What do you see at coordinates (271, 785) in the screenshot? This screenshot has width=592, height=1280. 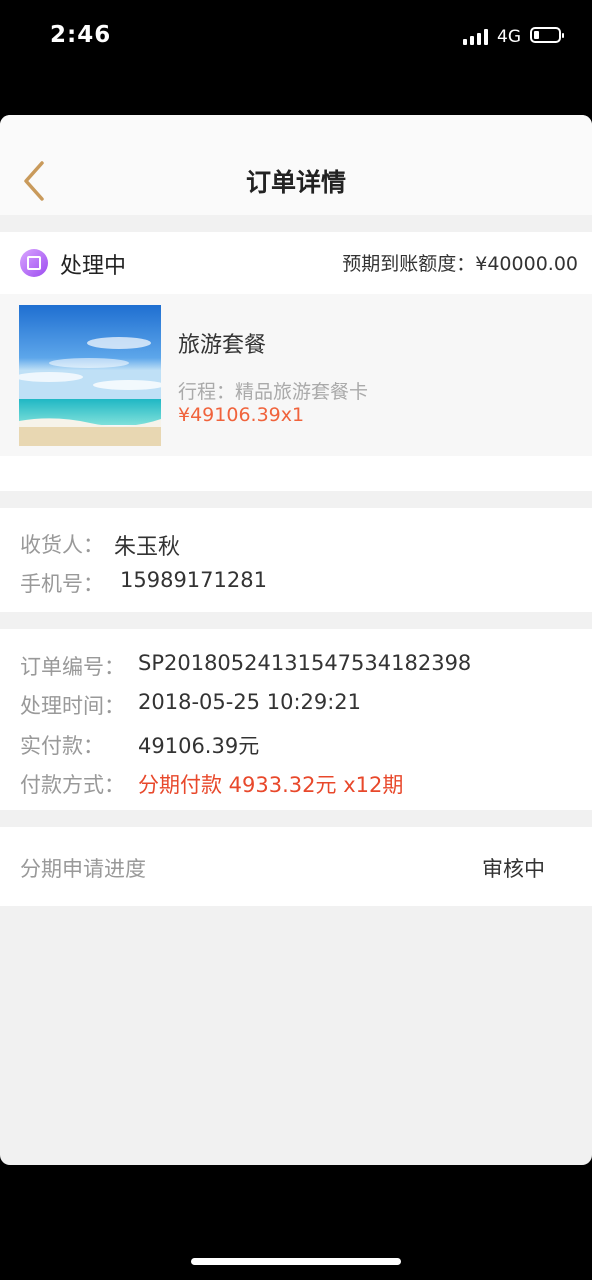 I see `payment-method: 分期付款 4933.32元 x12期` at bounding box center [271, 785].